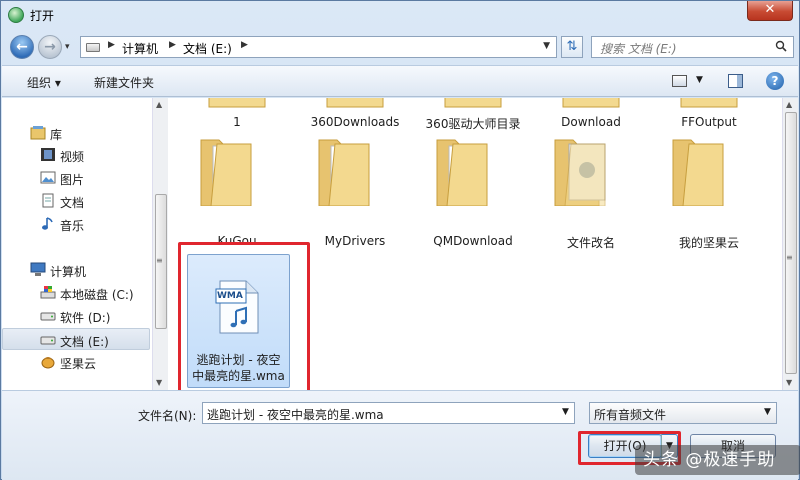 The height and width of the screenshot is (480, 800). Describe the element at coordinates (775, 81) in the screenshot. I see `help-icon: ?` at that location.